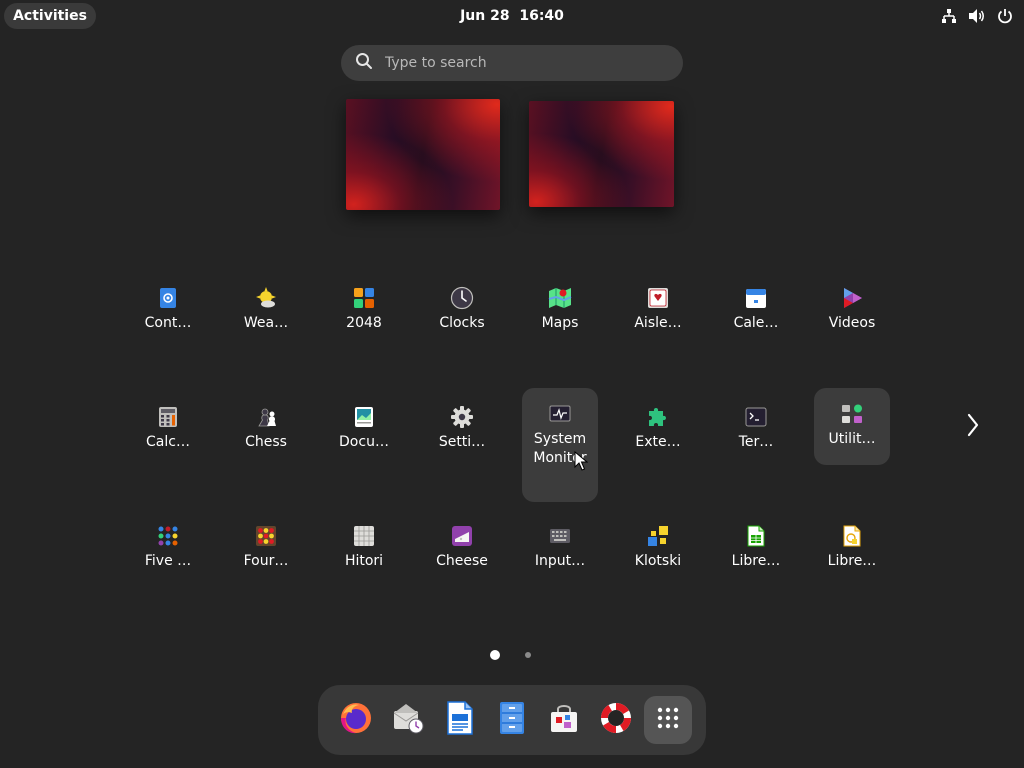 This screenshot has width=1024, height=768. I want to click on dash-software, so click(564, 720).